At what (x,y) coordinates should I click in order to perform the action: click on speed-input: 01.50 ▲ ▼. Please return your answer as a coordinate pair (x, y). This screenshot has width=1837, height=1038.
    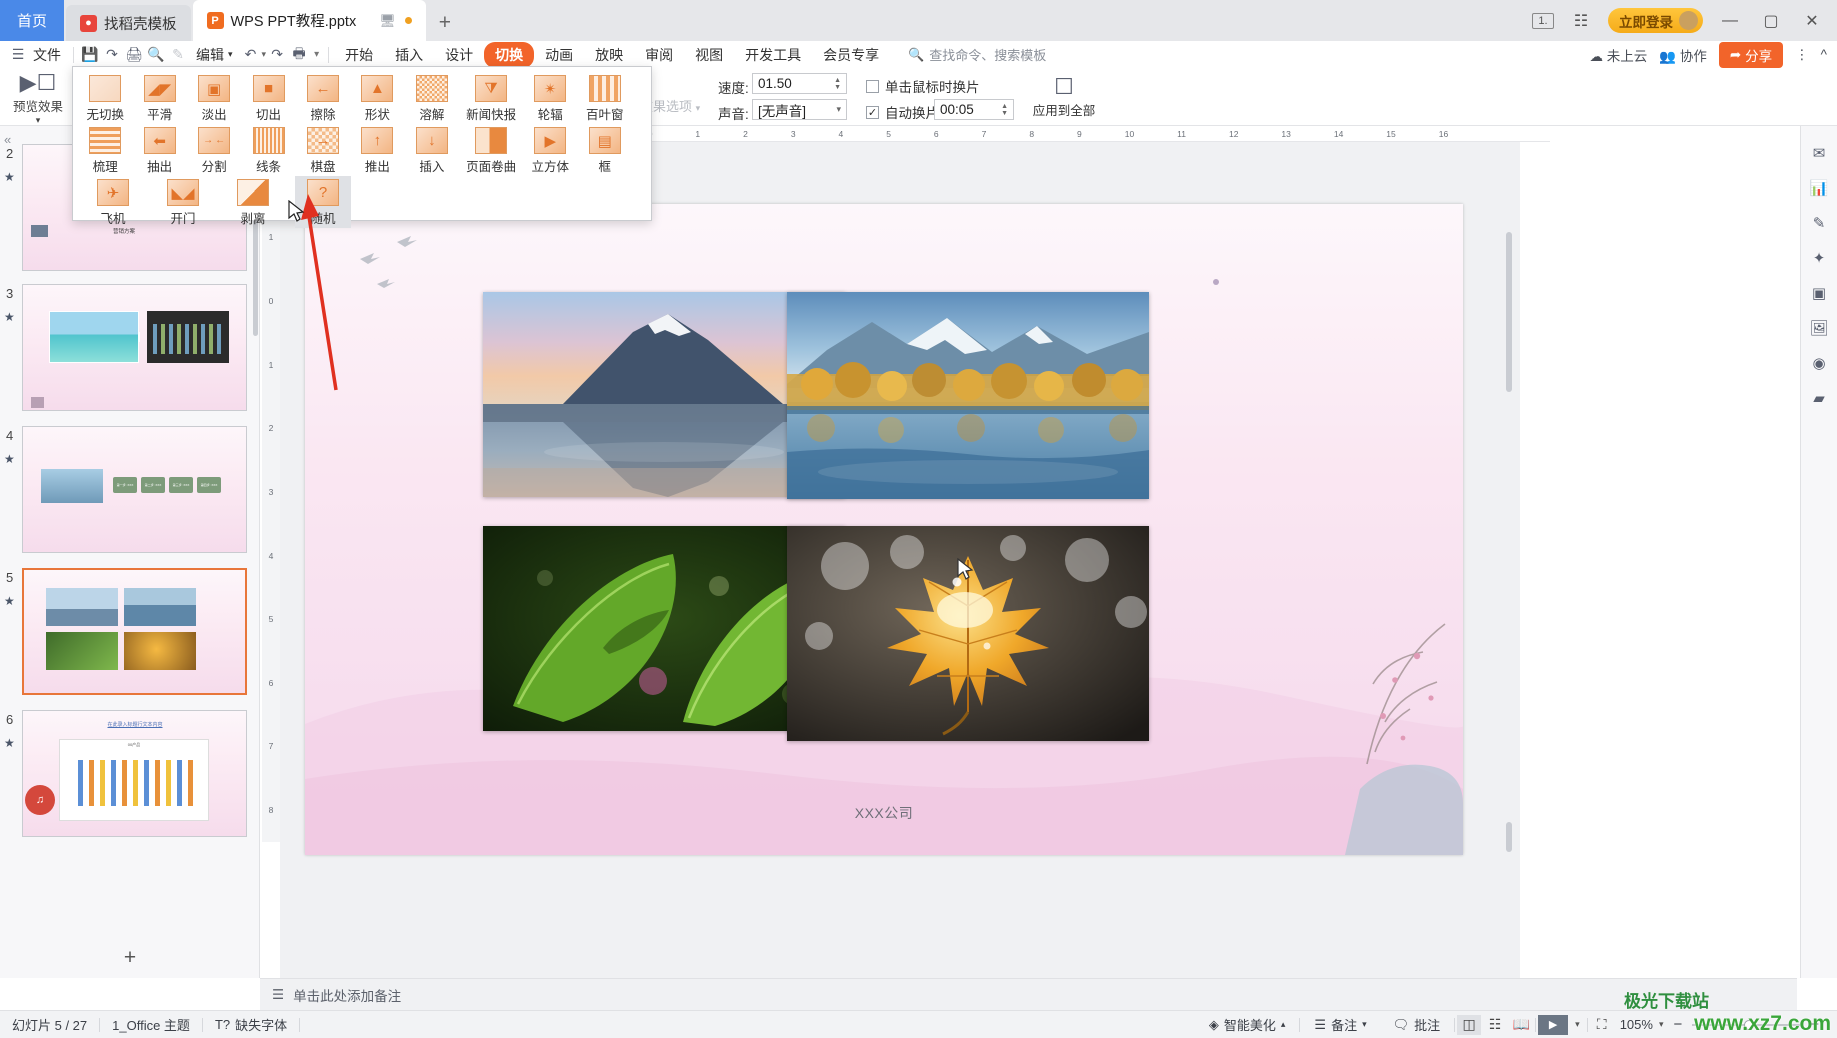
    Looking at the image, I should click on (799, 83).